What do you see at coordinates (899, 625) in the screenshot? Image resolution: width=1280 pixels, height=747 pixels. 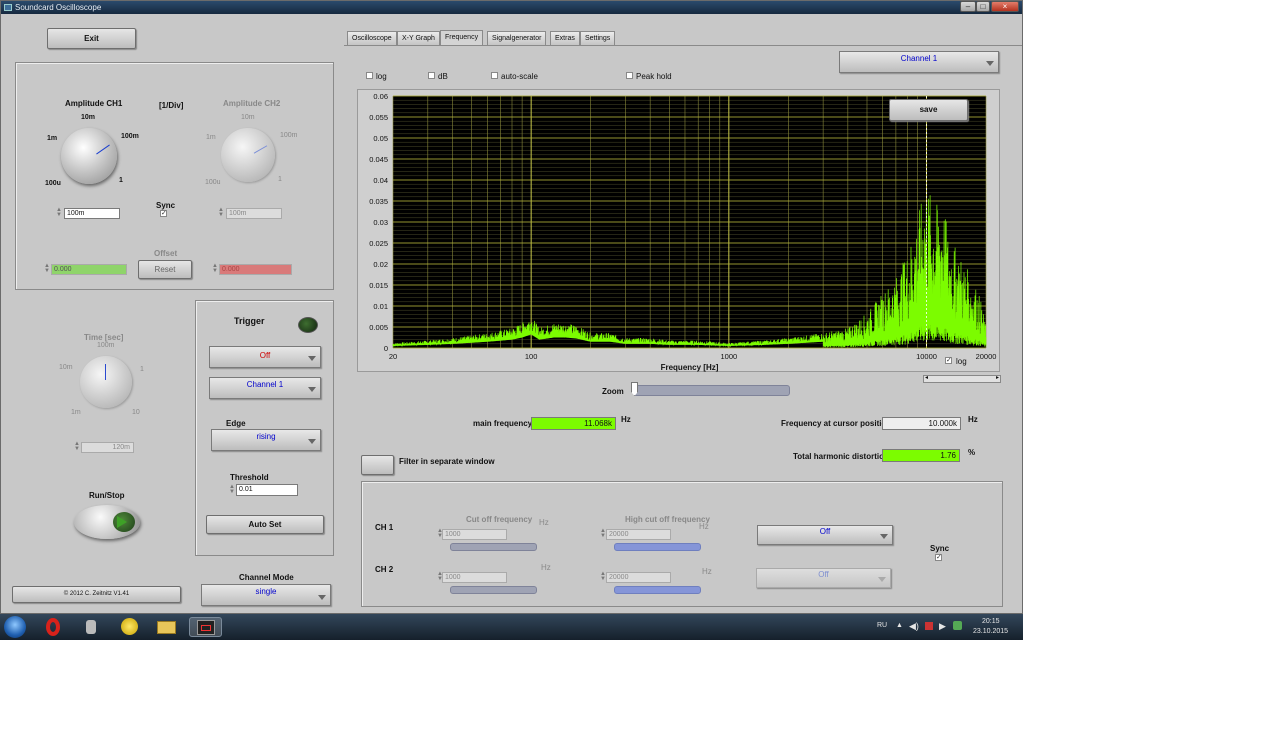 I see `tray-expand-icon: ▲` at bounding box center [899, 625].